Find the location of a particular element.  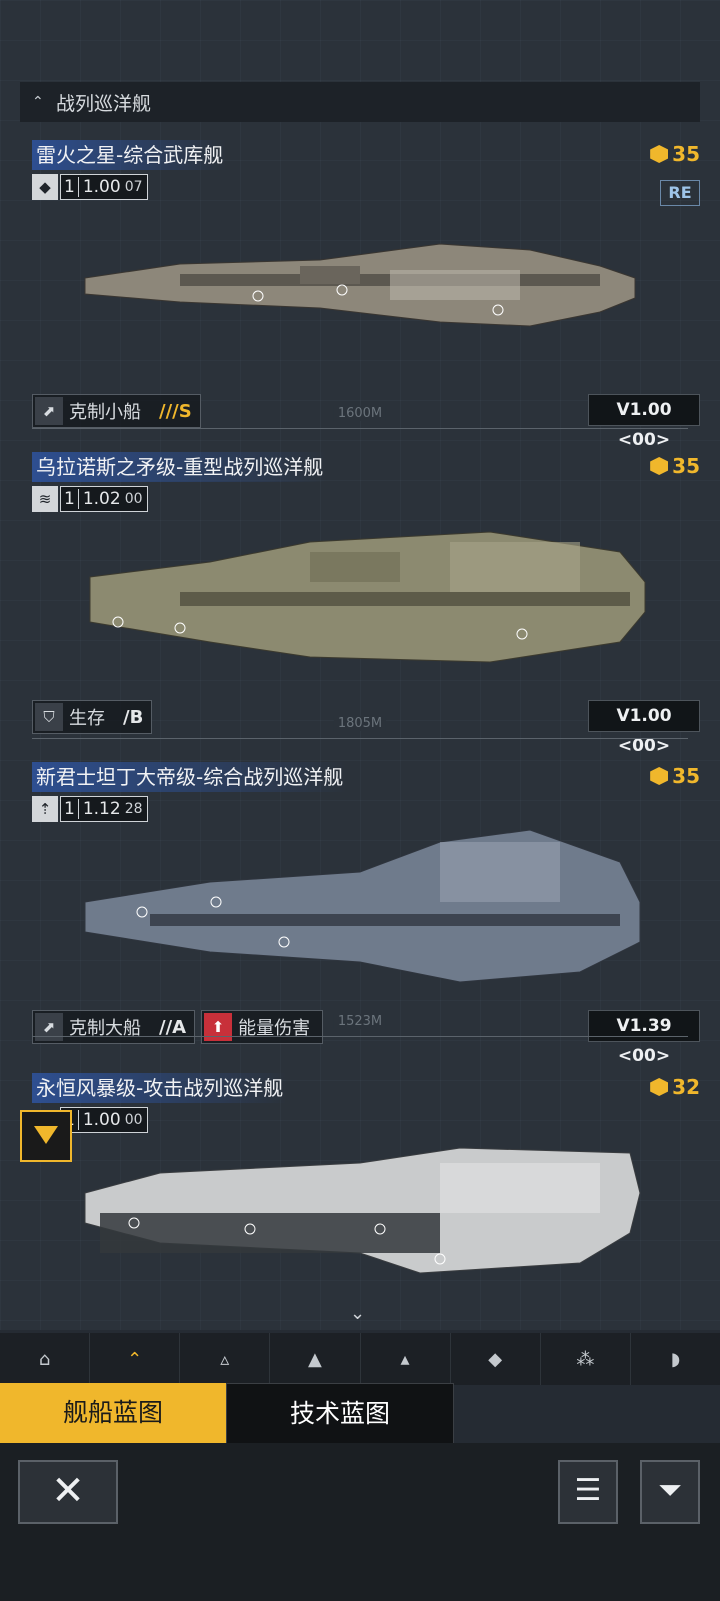

ship-card: 永恒风暴级-攻击战列巡洋舰 32 • 11.0000 is located at coordinates (360, 1188).